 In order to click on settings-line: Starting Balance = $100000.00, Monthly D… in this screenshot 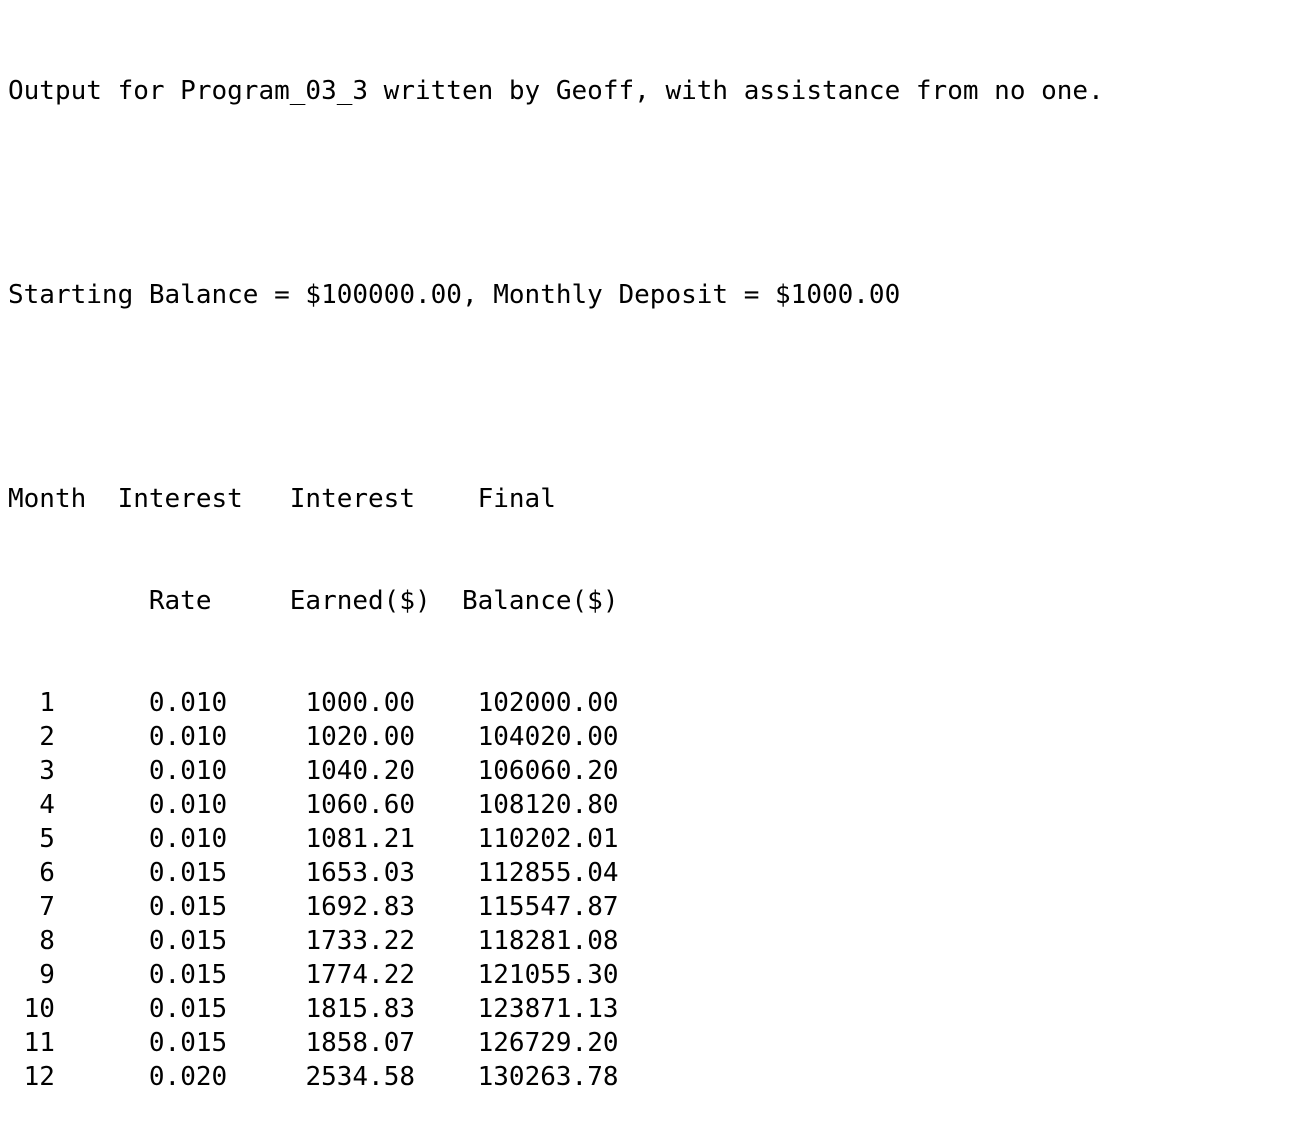, I will do `click(454, 295)`.